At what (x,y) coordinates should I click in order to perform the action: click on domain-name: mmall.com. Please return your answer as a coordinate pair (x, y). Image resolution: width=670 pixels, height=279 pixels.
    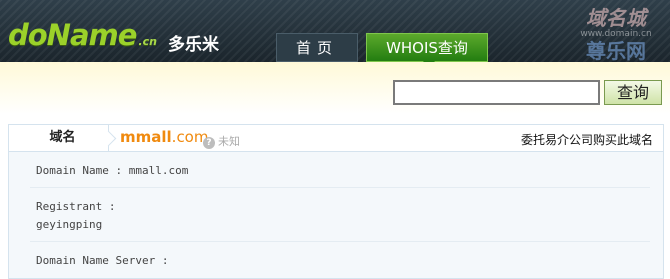
    Looking at the image, I should click on (164, 137).